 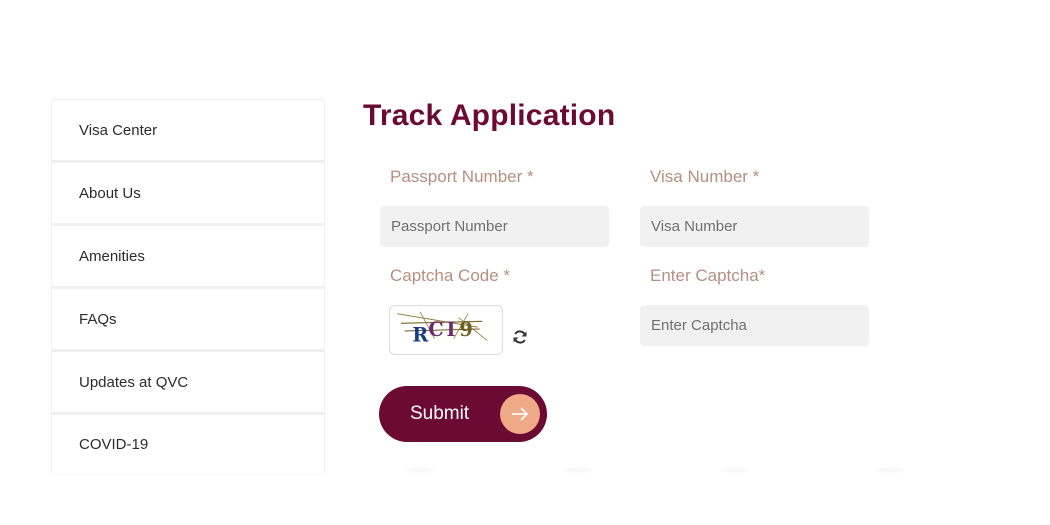 What do you see at coordinates (188, 319) in the screenshot?
I see `sidebar-item-faqs: FAQs` at bounding box center [188, 319].